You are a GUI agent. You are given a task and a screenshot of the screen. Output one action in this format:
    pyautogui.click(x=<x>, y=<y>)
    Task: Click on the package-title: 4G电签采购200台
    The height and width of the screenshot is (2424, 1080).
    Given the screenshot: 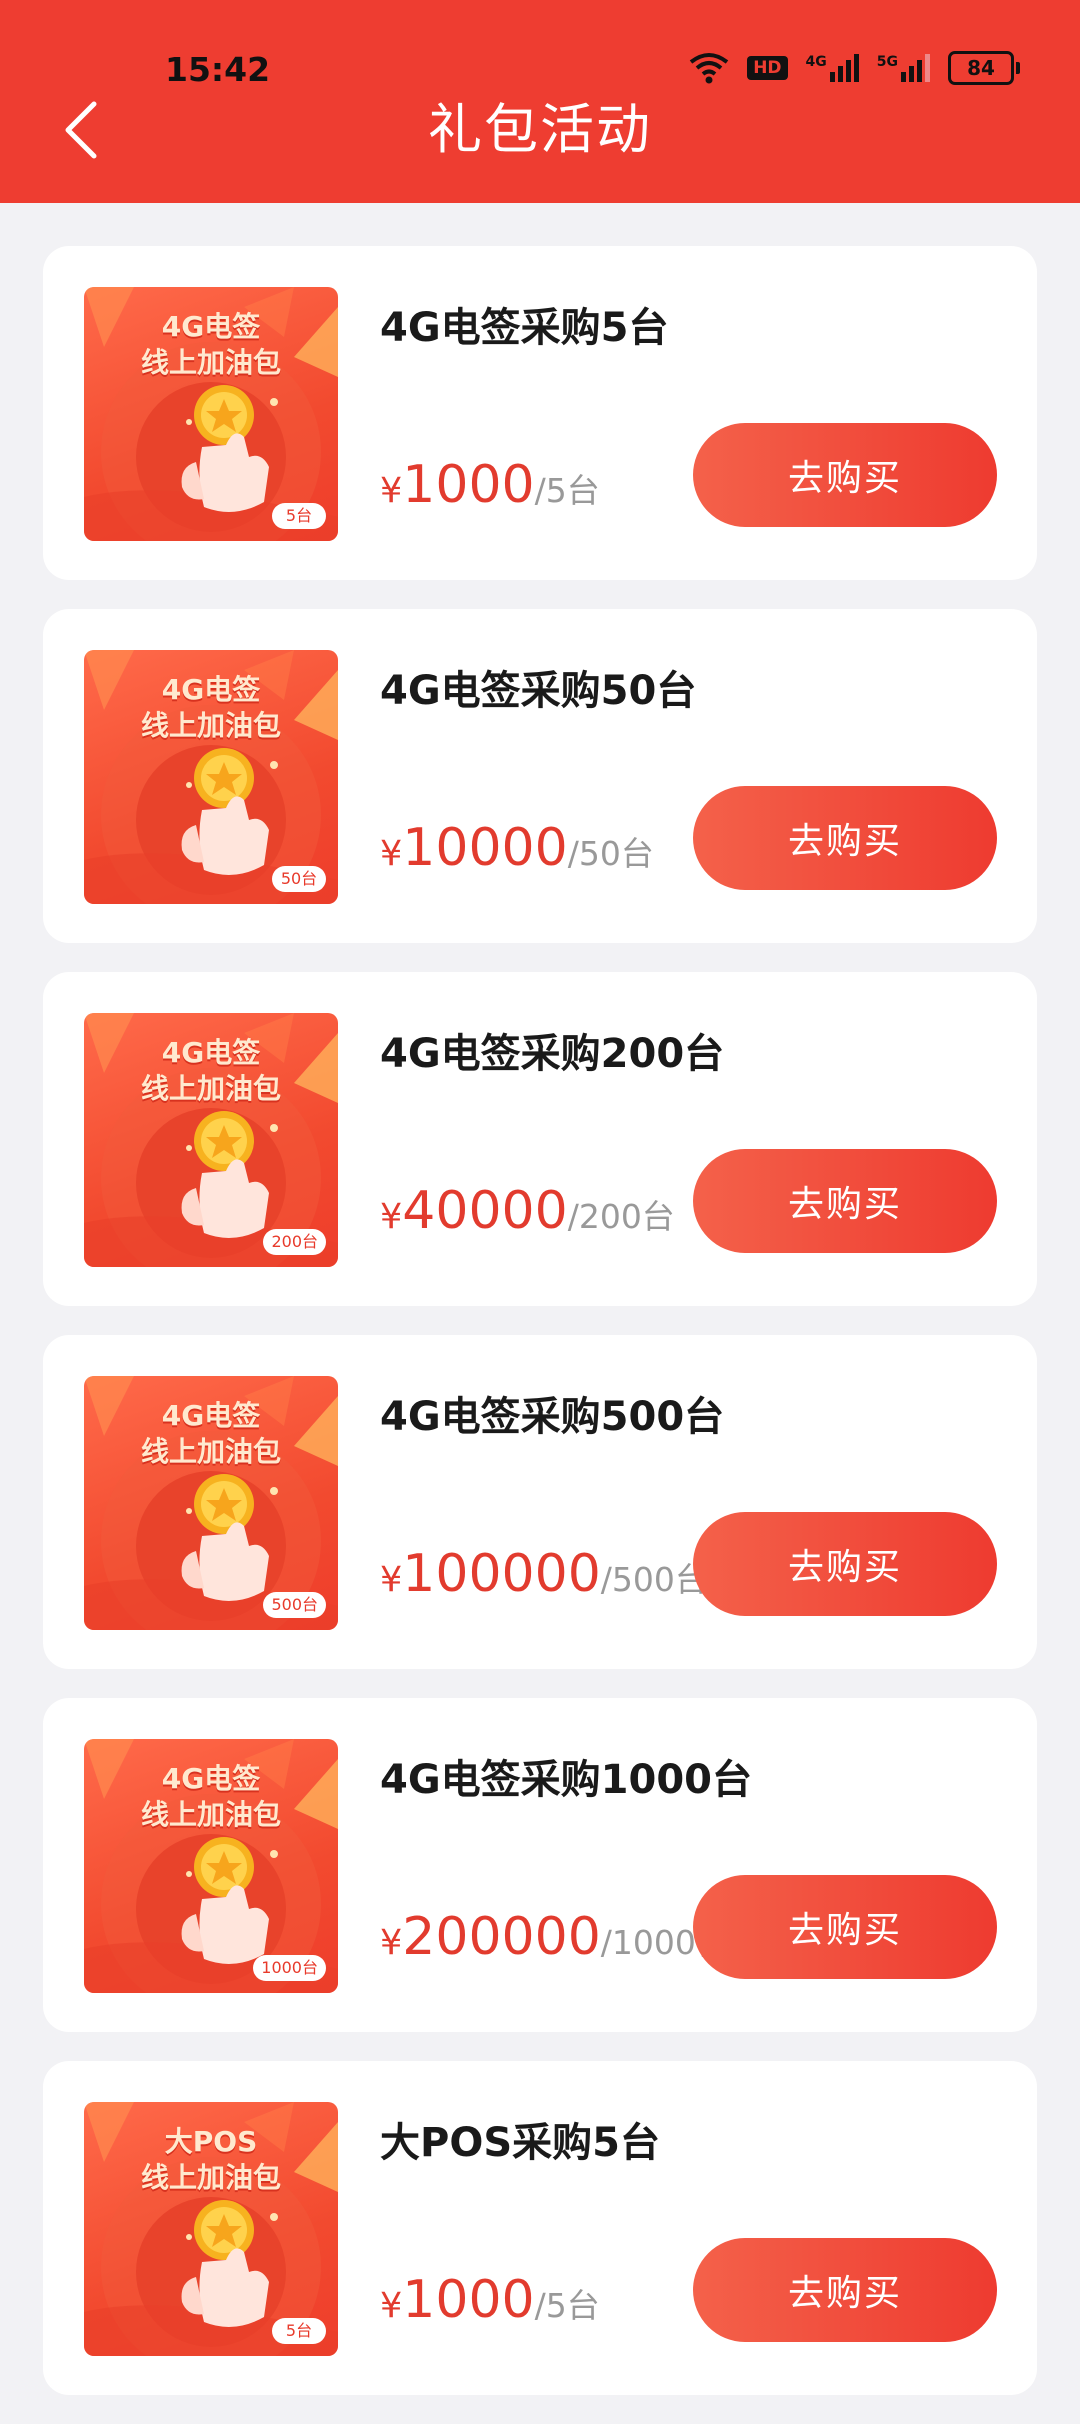 What is the action you would take?
    pyautogui.click(x=552, y=1054)
    